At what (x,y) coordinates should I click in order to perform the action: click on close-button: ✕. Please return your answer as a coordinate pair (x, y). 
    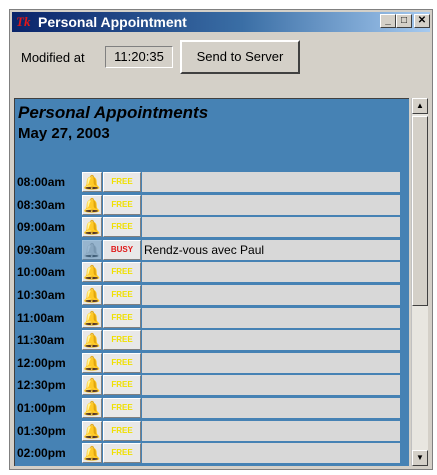
    Looking at the image, I should click on (422, 21).